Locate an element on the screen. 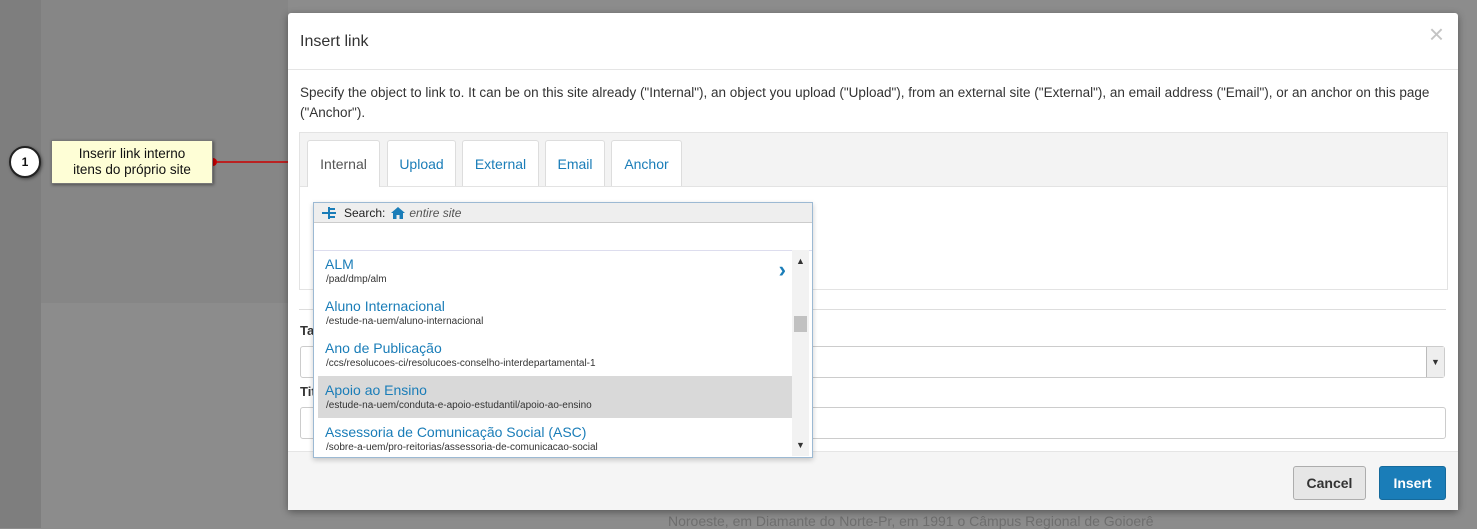 The height and width of the screenshot is (529, 1477). result-path: /estude-na-uem/aluno-internacional is located at coordinates (405, 321).